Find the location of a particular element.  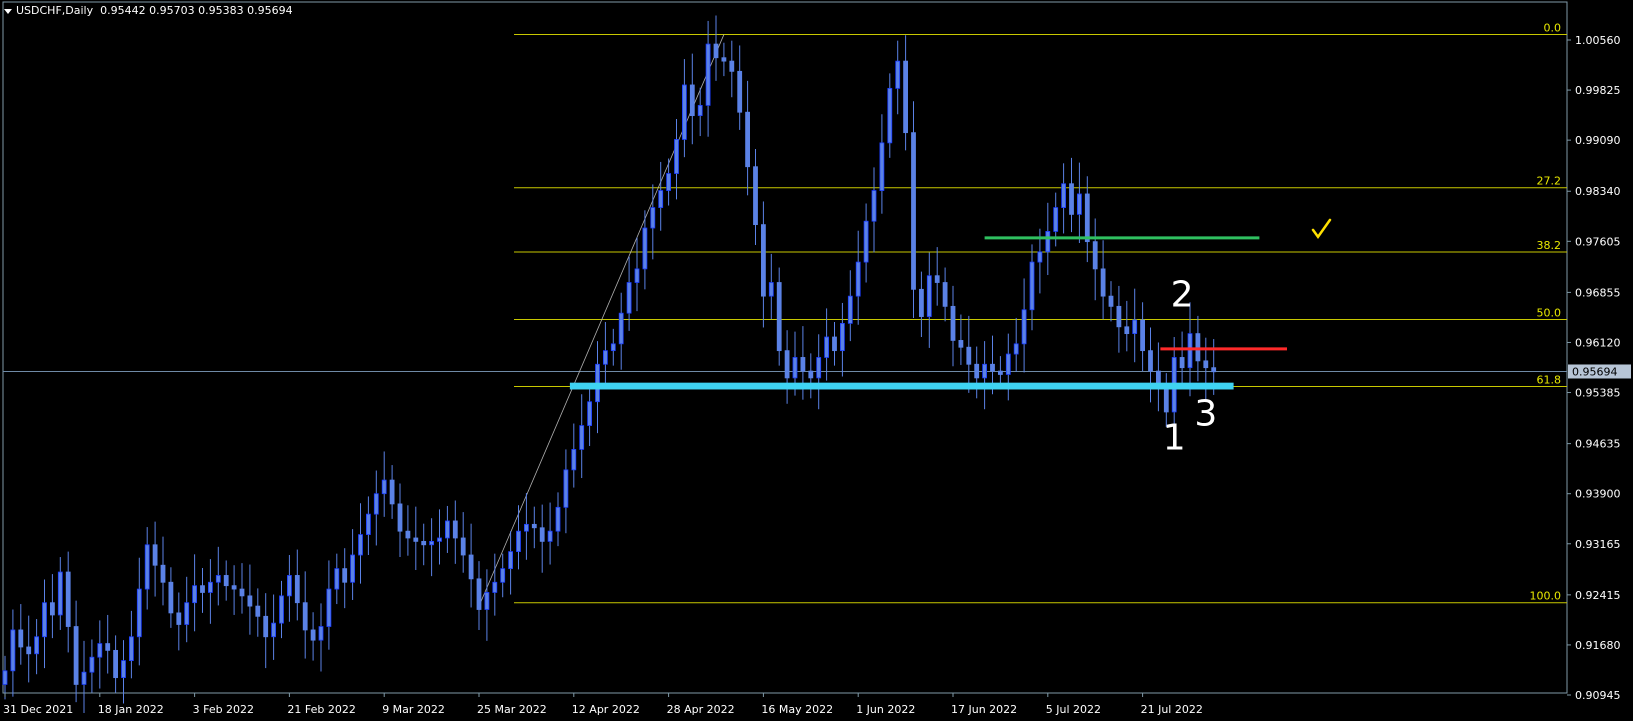

fib-level-label: 27.2 is located at coordinates (1549, 181).